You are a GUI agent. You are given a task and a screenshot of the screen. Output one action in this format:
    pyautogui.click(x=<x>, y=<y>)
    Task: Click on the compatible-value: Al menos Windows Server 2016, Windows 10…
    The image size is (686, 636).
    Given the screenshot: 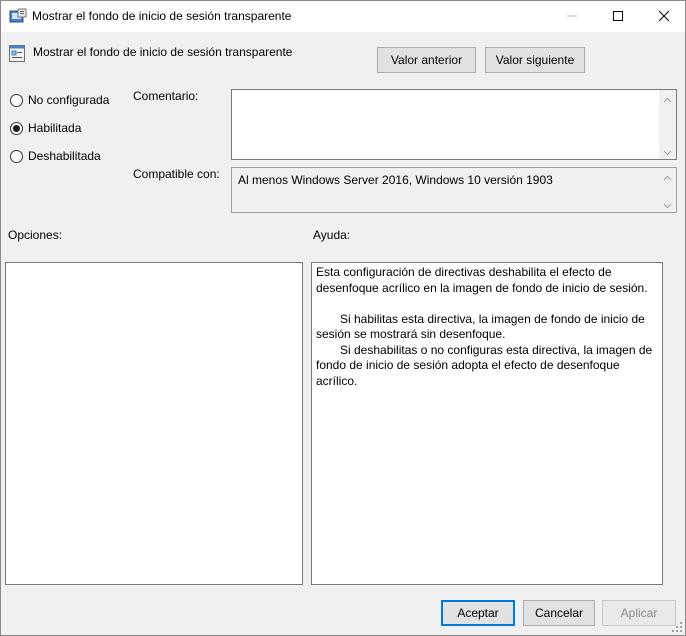 What is the action you would take?
    pyautogui.click(x=395, y=180)
    